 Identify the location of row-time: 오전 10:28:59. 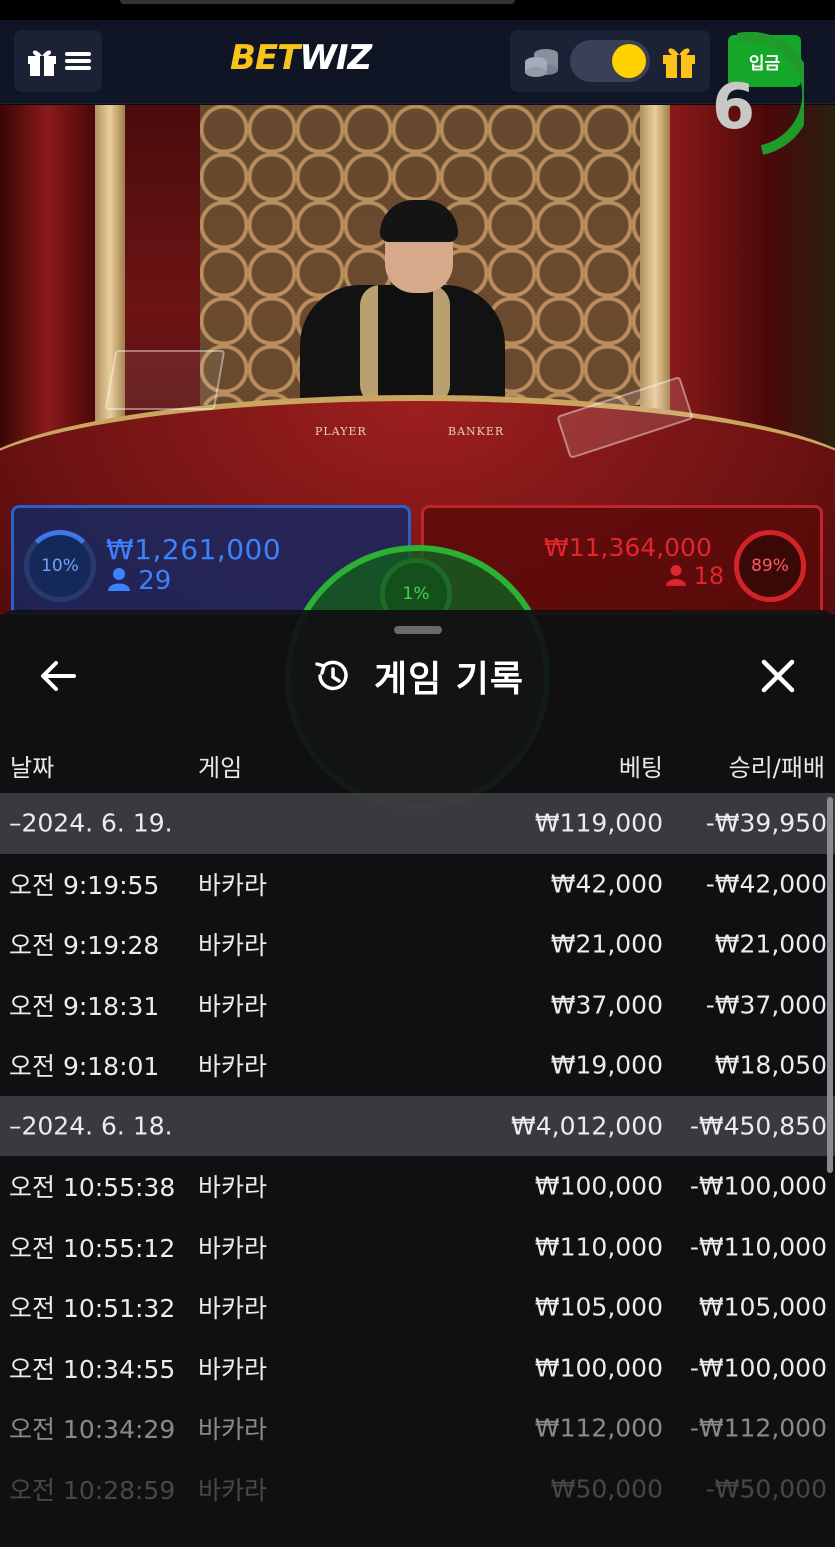
(92, 1490).